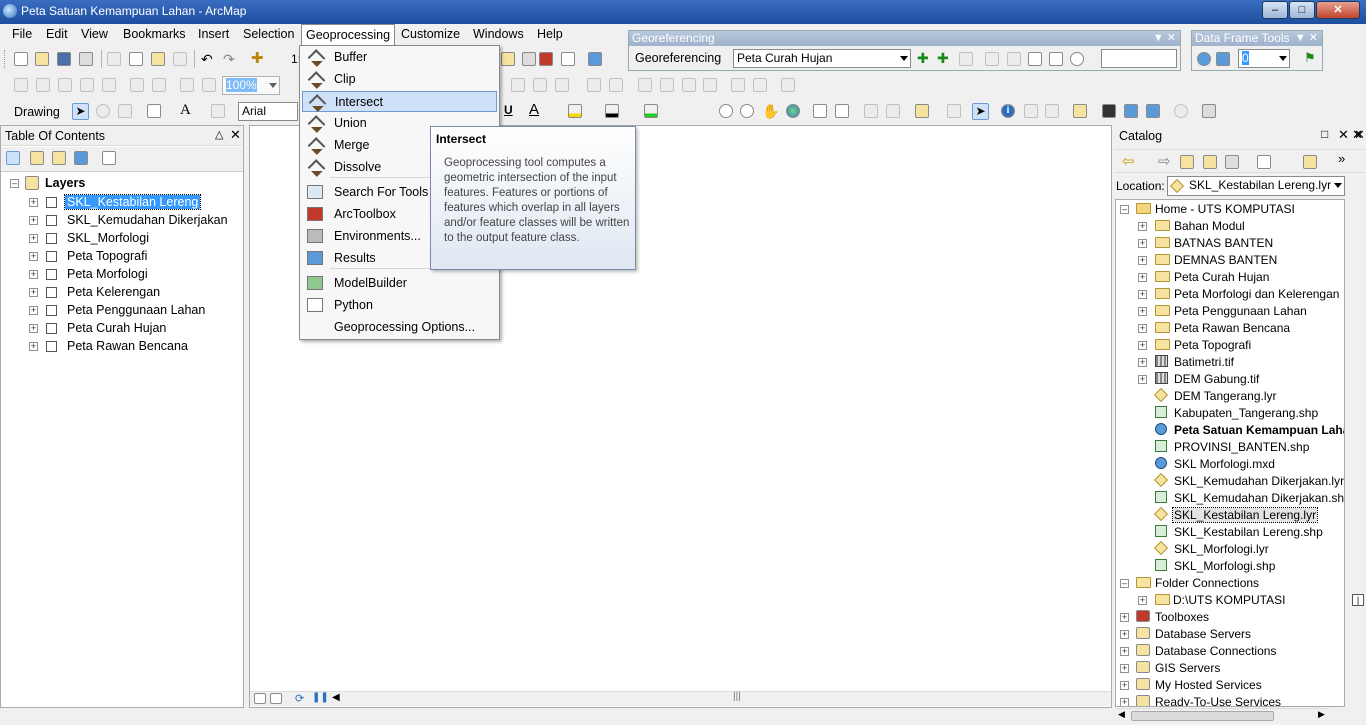 The image size is (1366, 725). What do you see at coordinates (86, 59) in the screenshot?
I see `print-icon` at bounding box center [86, 59].